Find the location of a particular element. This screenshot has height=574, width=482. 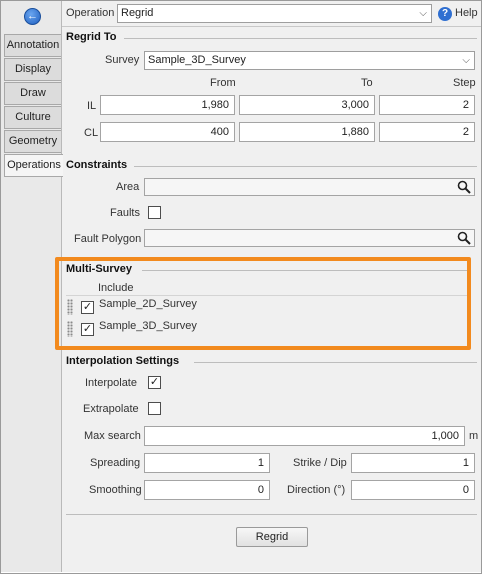

tab-geometry: Geometry is located at coordinates (32, 141).